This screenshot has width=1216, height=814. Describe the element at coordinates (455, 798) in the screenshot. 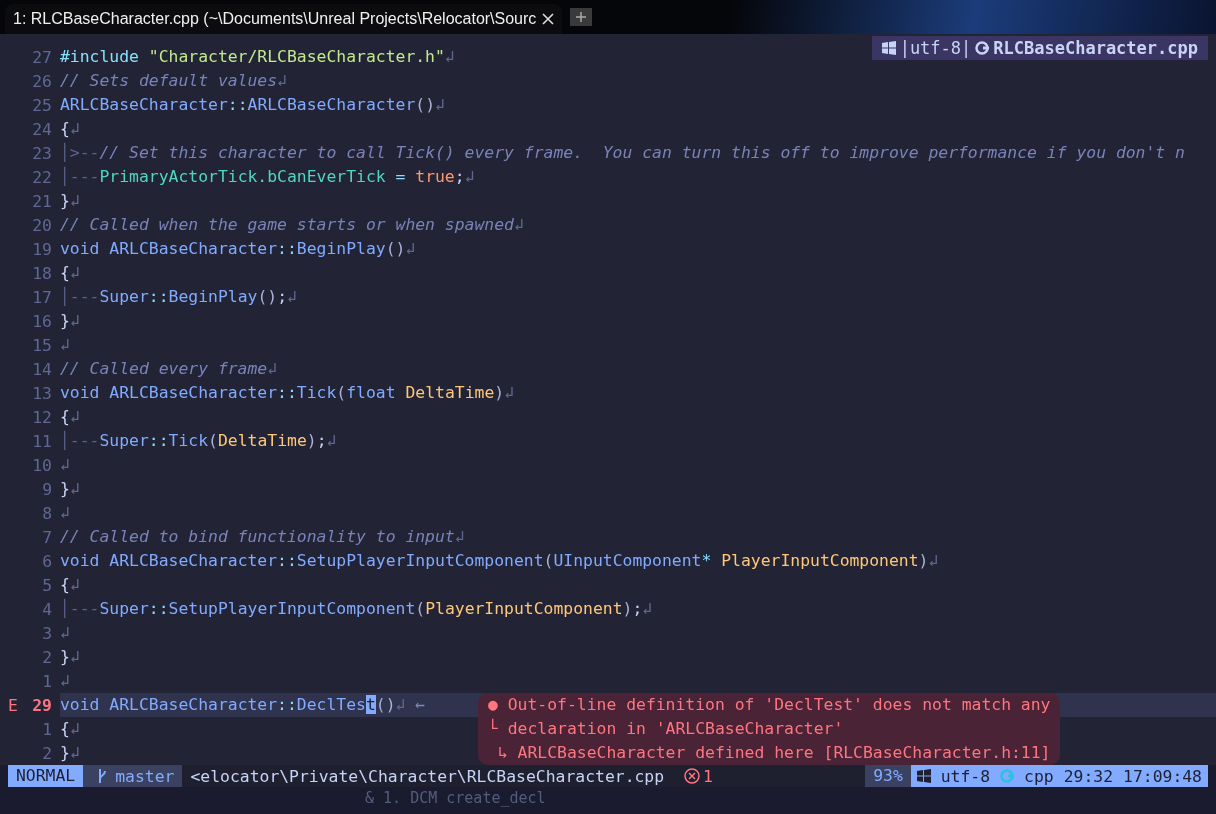

I see `command-line: & 1. DCM create_decl` at that location.